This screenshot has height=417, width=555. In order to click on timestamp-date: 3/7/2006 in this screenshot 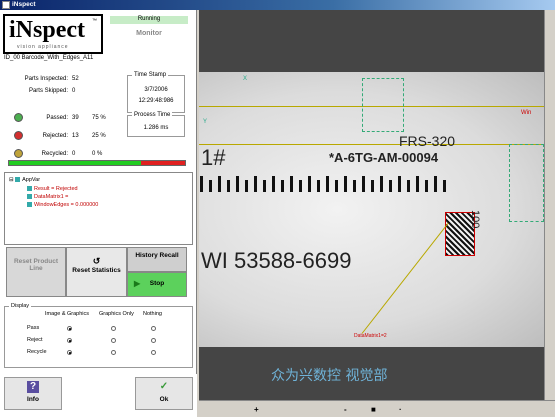, I will do `click(156, 90)`.